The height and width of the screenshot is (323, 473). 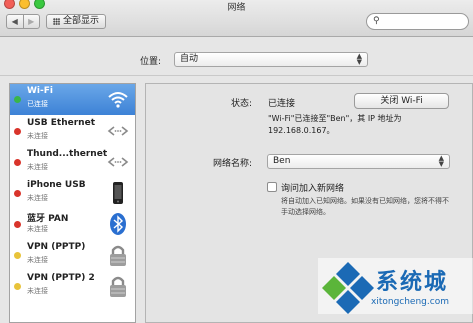 What do you see at coordinates (48, 219) in the screenshot?
I see `service-name: 蓝牙 PAN` at bounding box center [48, 219].